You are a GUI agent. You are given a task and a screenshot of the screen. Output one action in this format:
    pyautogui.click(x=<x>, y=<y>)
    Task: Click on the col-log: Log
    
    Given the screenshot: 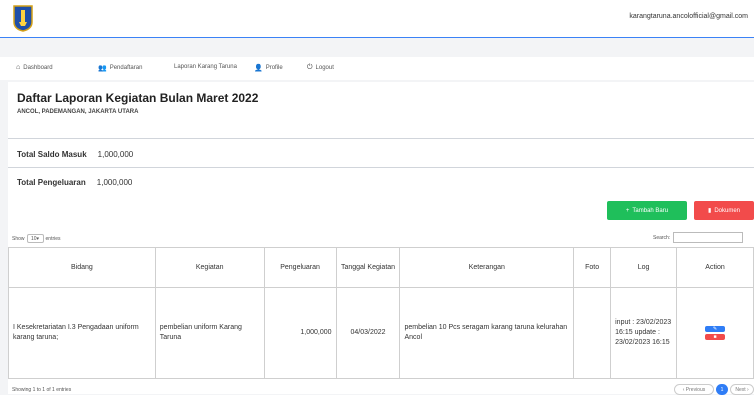 What is the action you would take?
    pyautogui.click(x=644, y=267)
    